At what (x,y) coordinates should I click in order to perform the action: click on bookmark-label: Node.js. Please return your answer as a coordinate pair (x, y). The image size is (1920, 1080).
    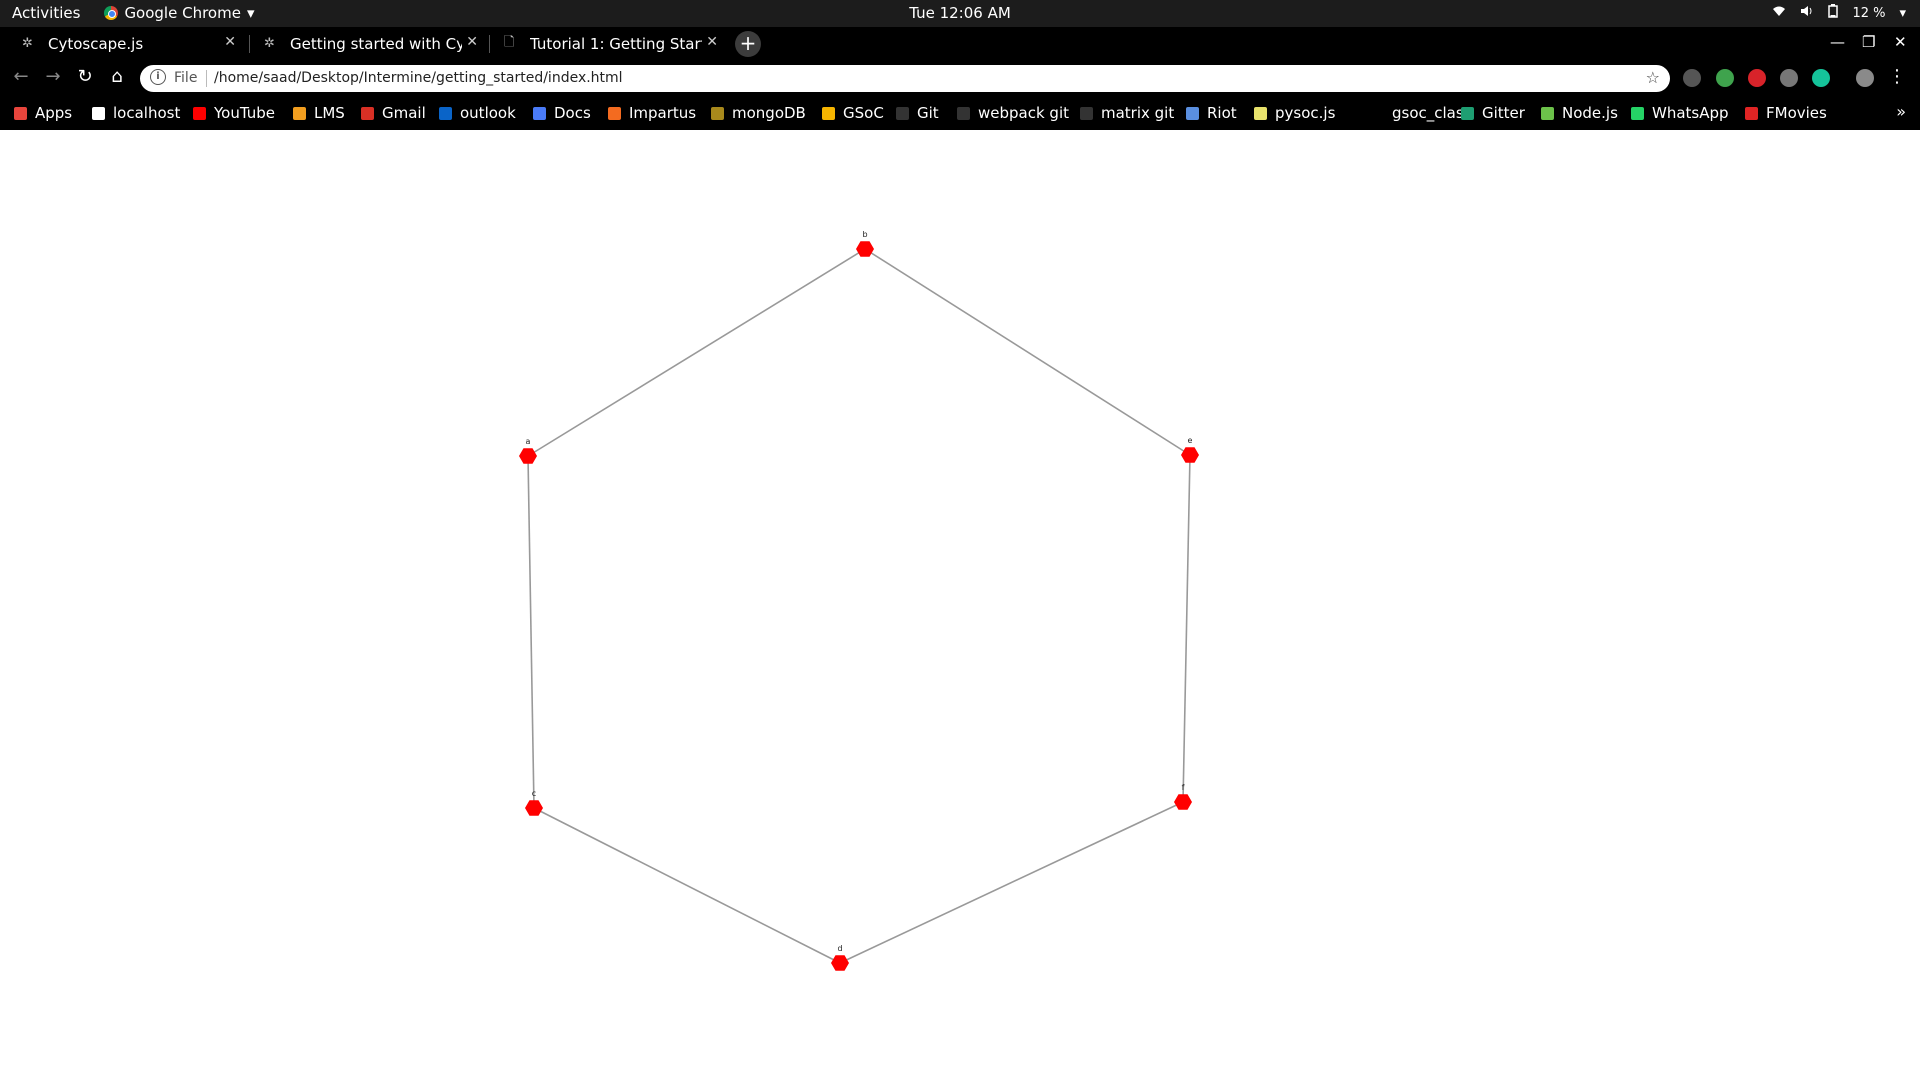
    Looking at the image, I should click on (1590, 113).